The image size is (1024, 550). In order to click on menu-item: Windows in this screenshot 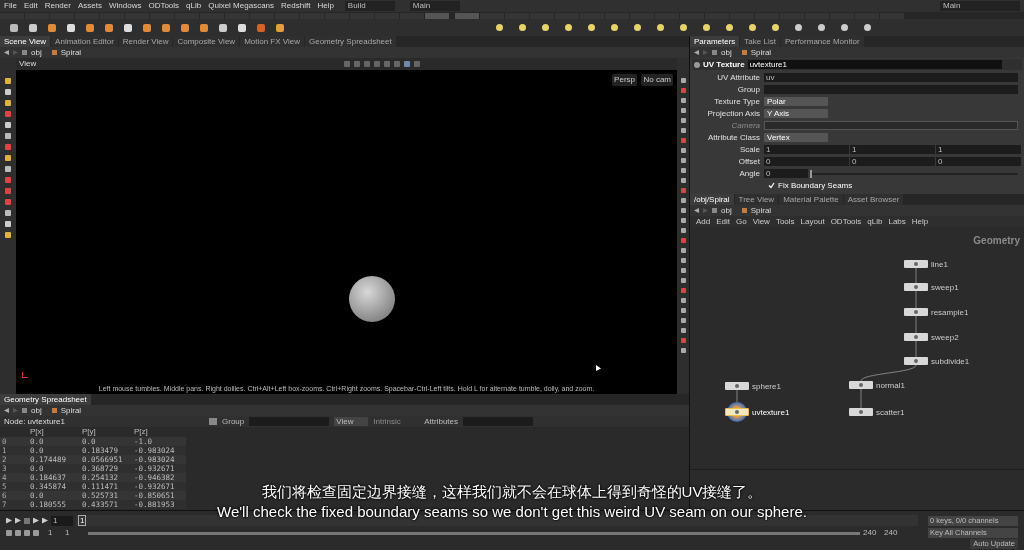, I will do `click(125, 6)`.